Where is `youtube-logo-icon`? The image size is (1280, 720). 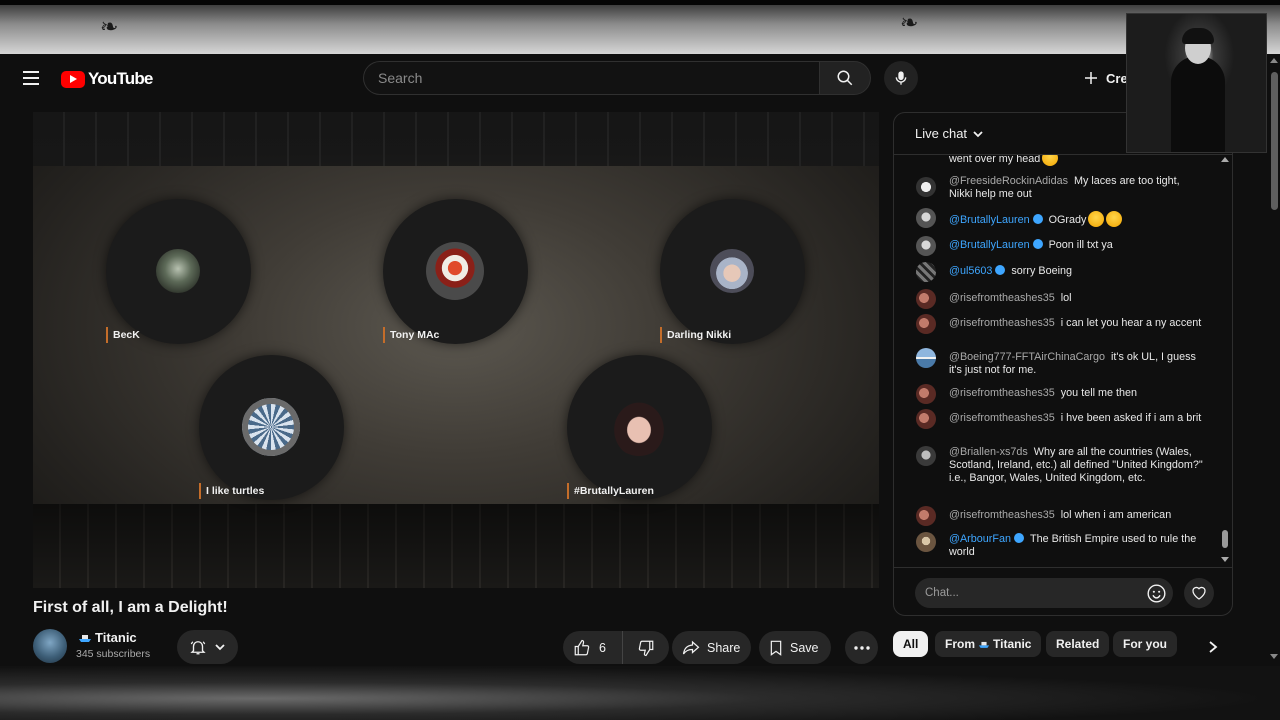 youtube-logo-icon is located at coordinates (73, 79).